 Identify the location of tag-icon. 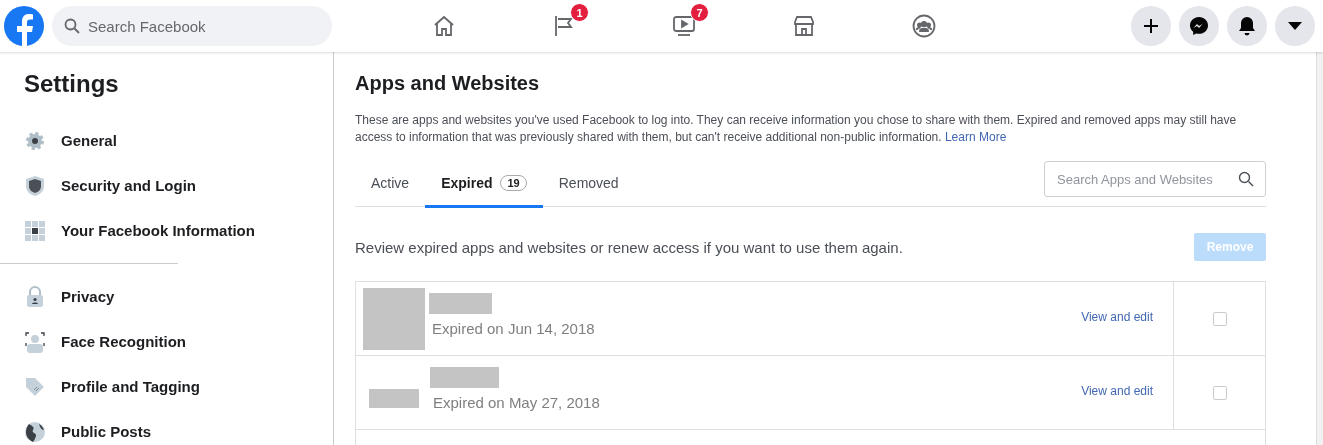
(35, 386).